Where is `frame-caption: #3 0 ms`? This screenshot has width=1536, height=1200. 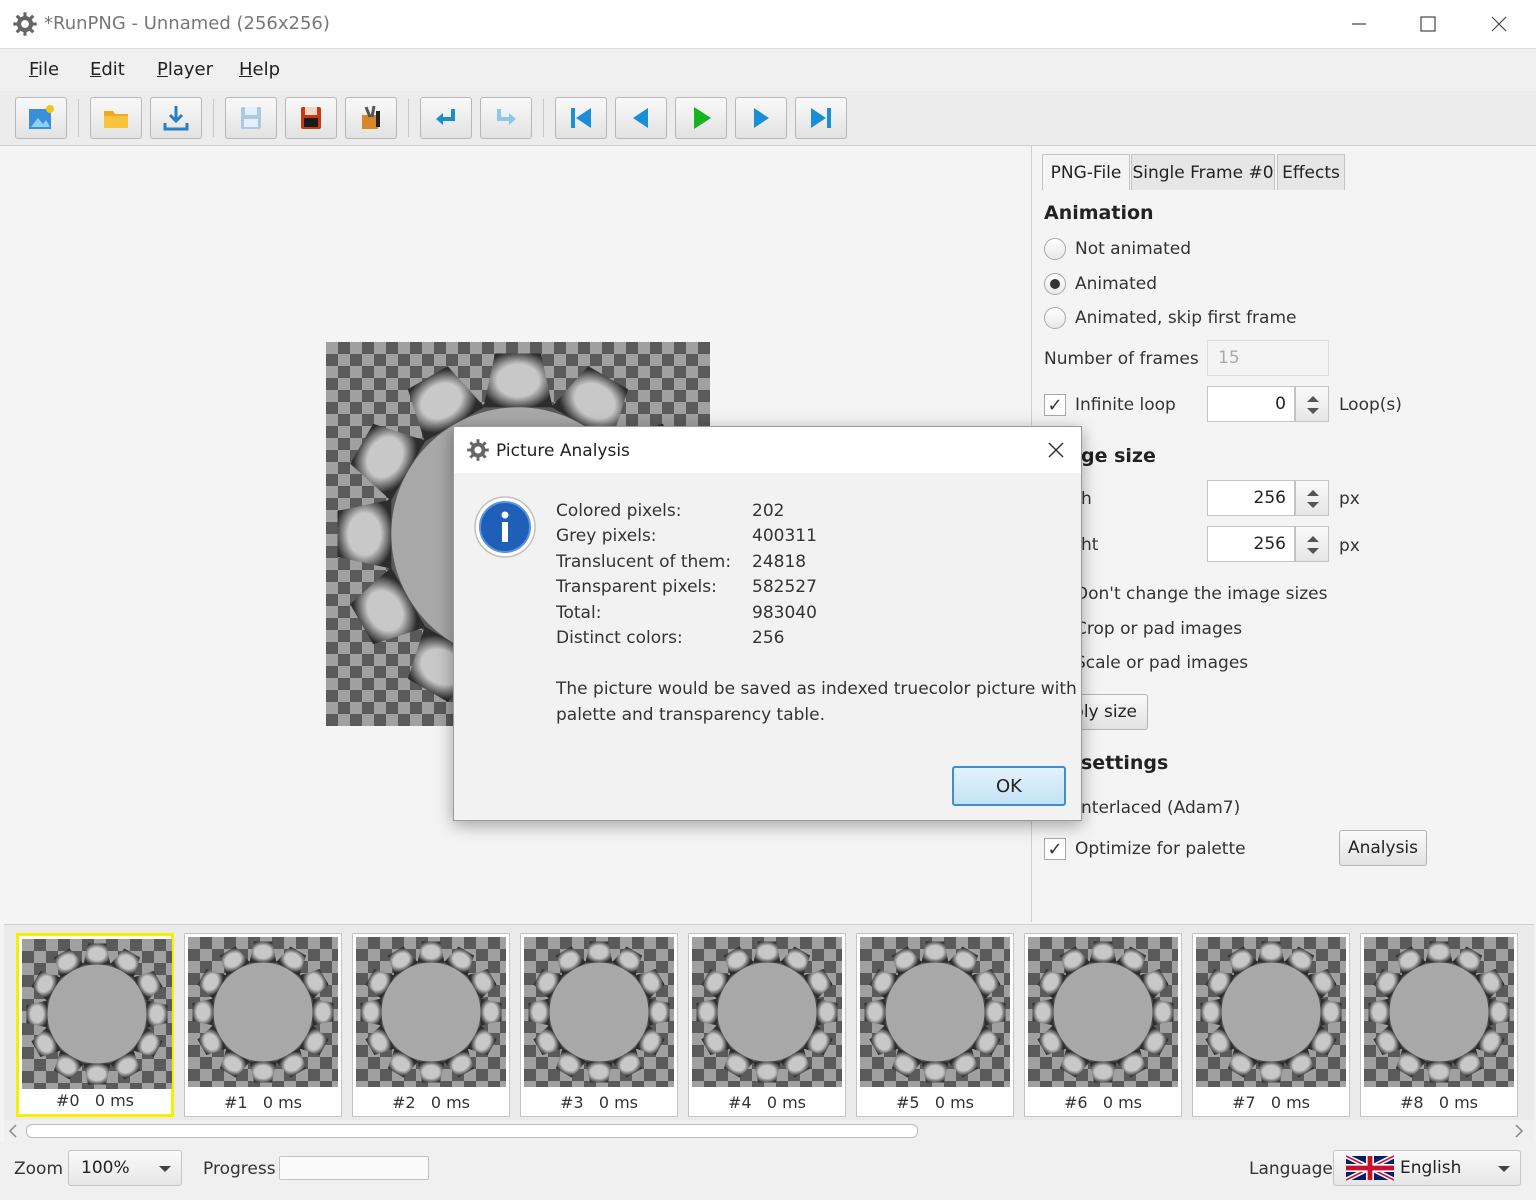
frame-caption: #3 0 ms is located at coordinates (599, 1102).